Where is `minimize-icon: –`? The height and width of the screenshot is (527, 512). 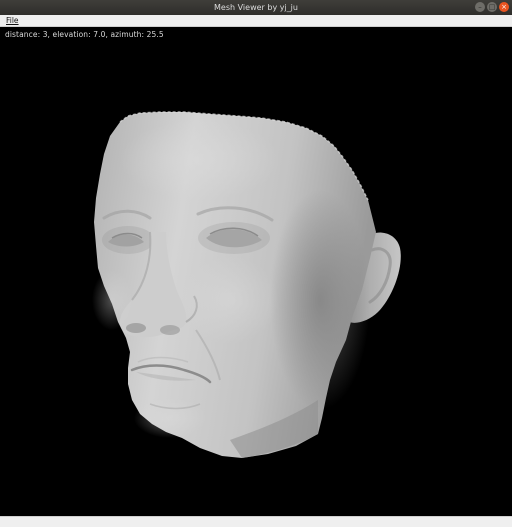 minimize-icon: – is located at coordinates (480, 7).